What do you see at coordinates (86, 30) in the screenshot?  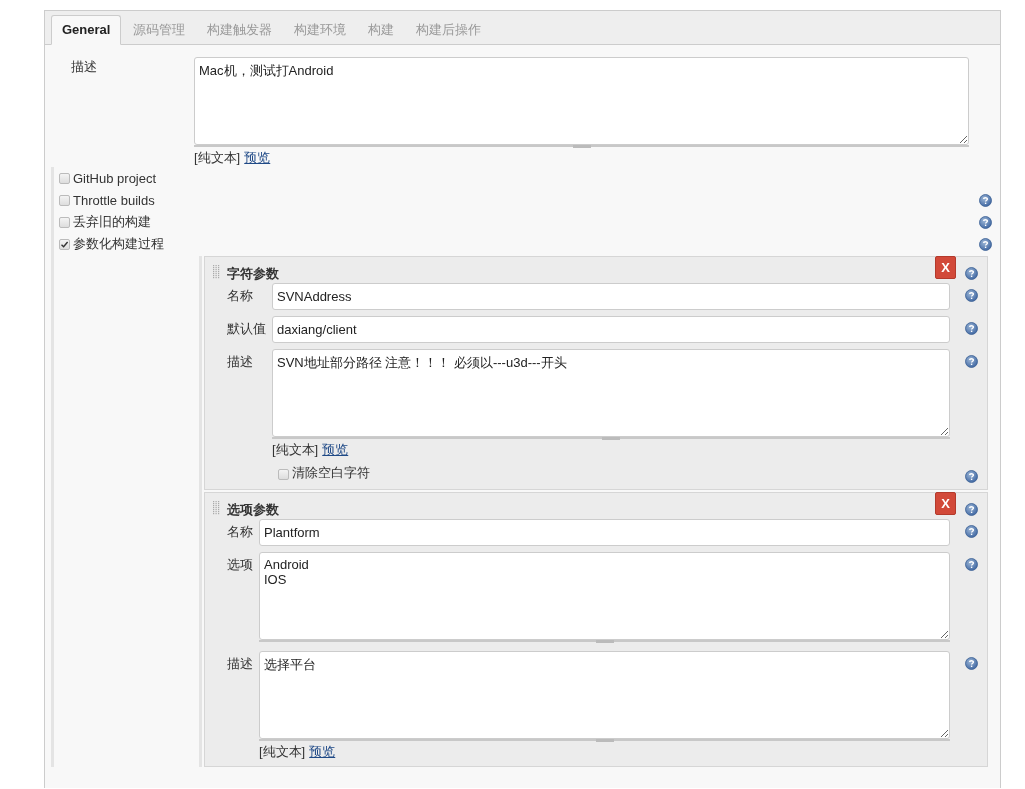 I see `tab: General` at bounding box center [86, 30].